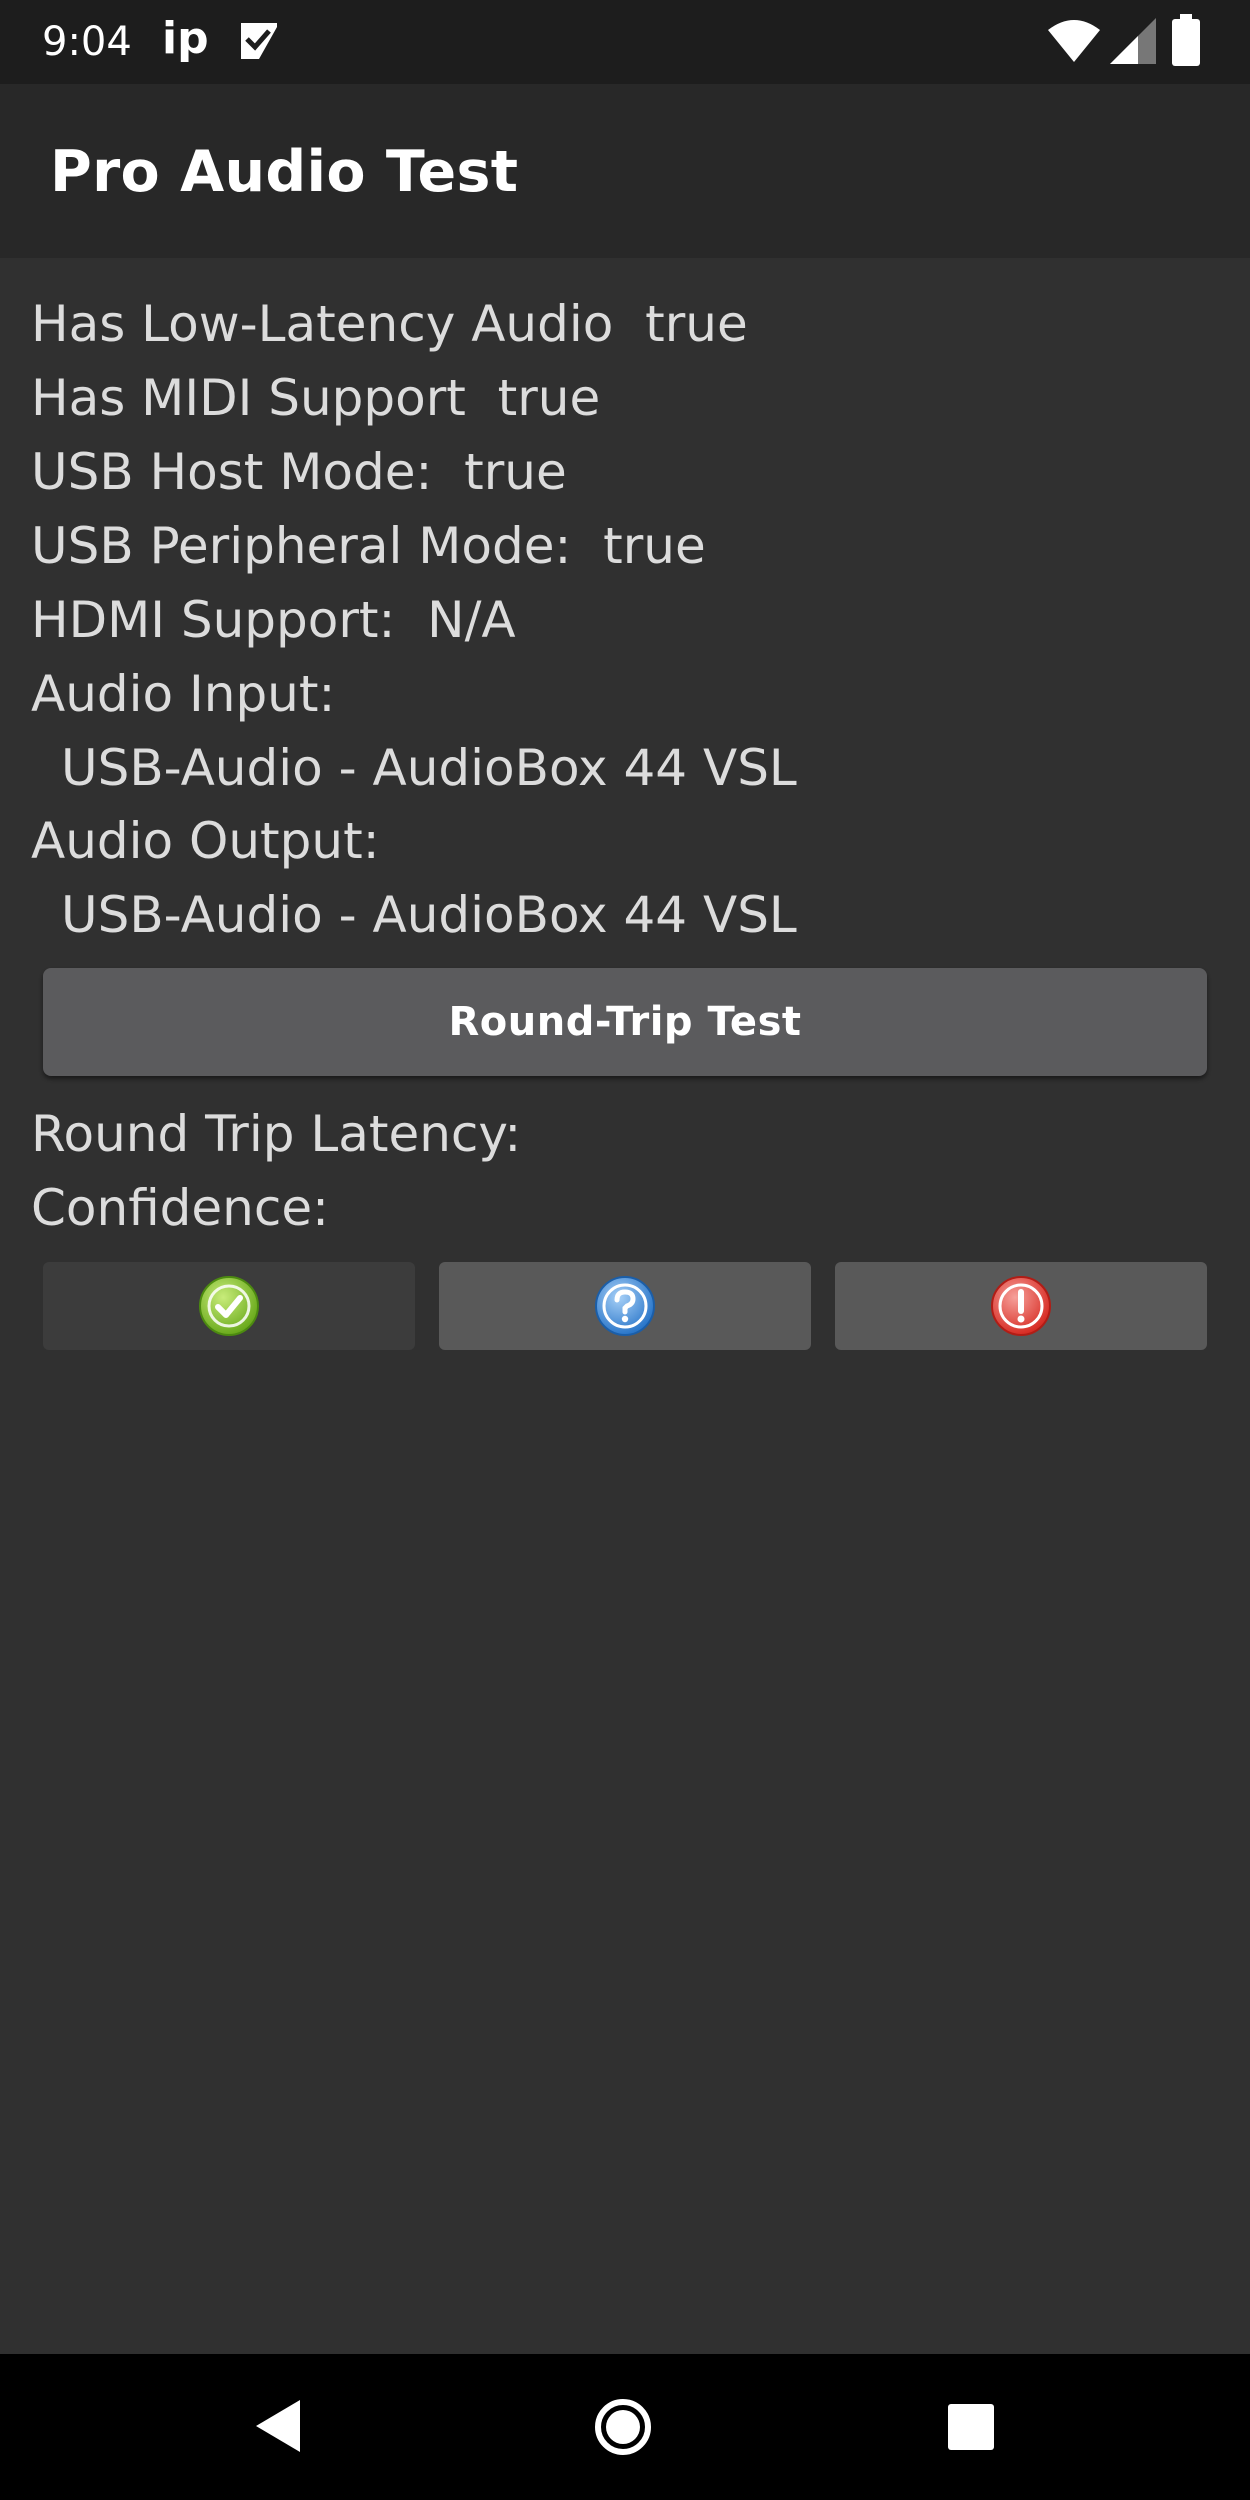 This screenshot has width=1250, height=2500. I want to click on check-circle-icon, so click(229, 1306).